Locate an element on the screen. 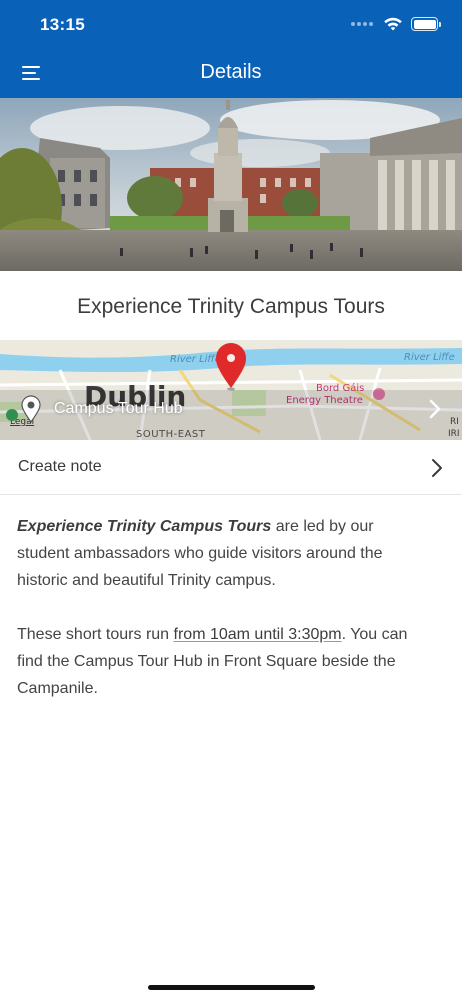 This screenshot has width=462, height=1000. tour-name-emphasis: Experience Trinity Campus Tours is located at coordinates (144, 526).